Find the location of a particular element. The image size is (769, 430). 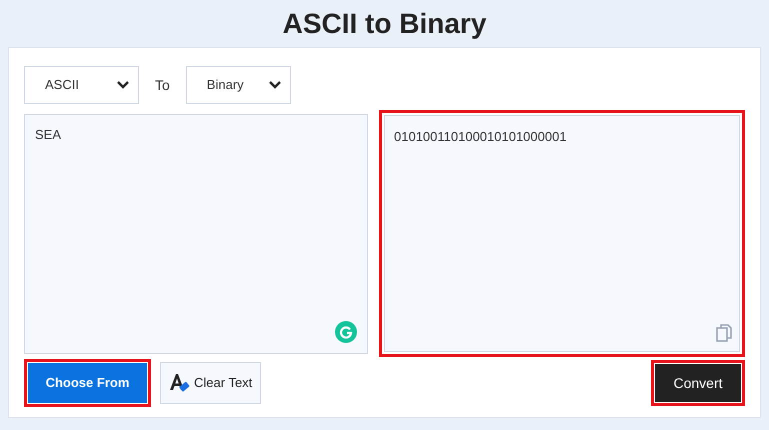

to-label: To is located at coordinates (162, 85).